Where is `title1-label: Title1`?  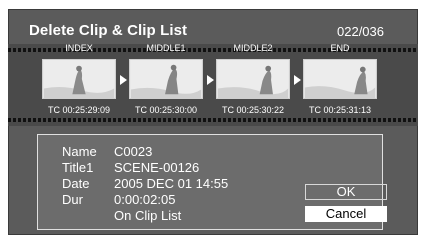
title1-label: Title1 is located at coordinates (78, 167).